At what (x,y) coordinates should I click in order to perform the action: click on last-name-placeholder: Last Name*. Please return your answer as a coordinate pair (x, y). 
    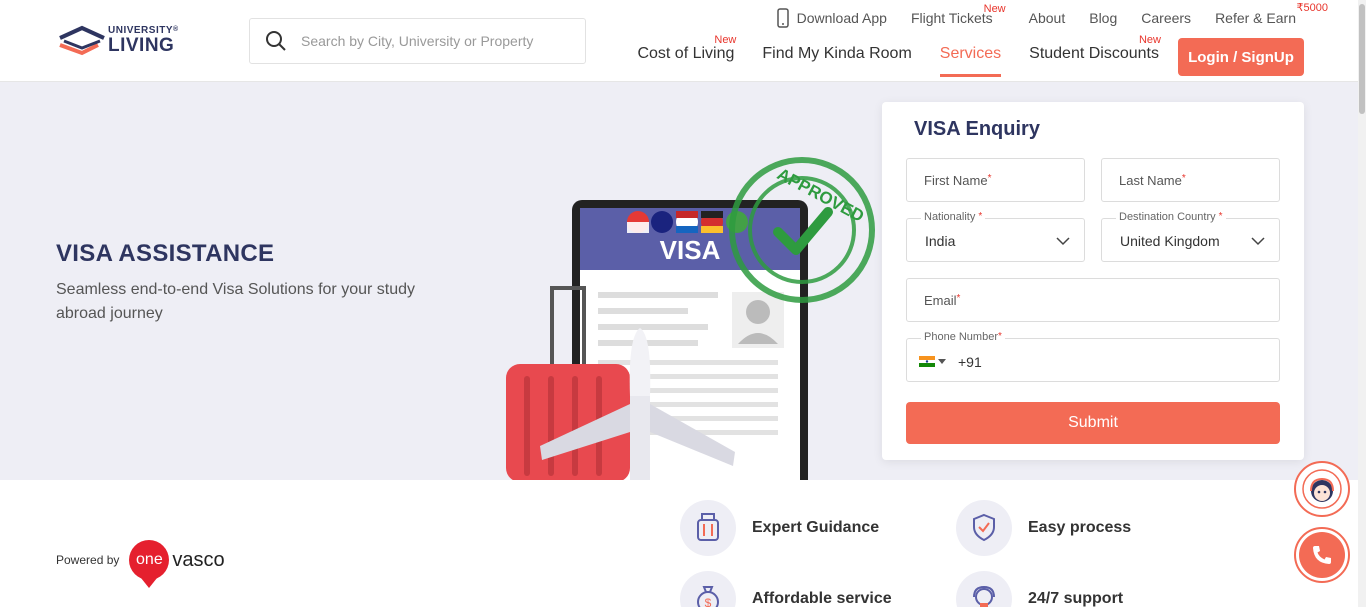
    Looking at the image, I should click on (1152, 180).